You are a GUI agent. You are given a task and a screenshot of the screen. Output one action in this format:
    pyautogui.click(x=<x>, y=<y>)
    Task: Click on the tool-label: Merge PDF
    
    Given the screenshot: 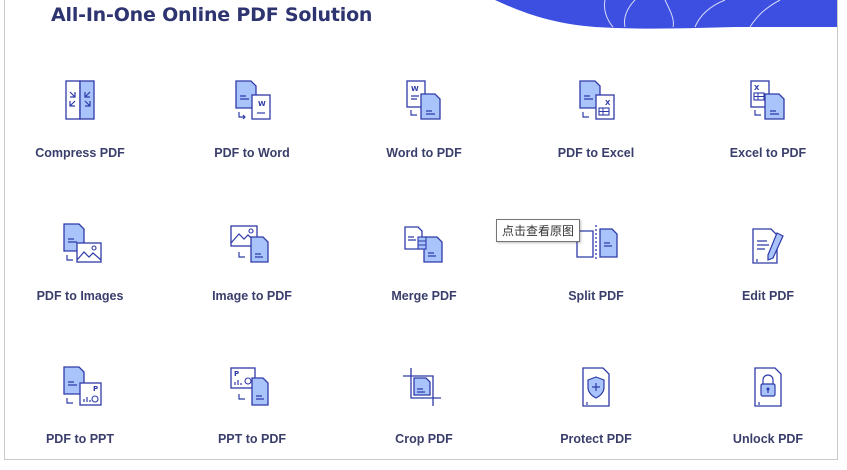 What is the action you would take?
    pyautogui.click(x=424, y=296)
    